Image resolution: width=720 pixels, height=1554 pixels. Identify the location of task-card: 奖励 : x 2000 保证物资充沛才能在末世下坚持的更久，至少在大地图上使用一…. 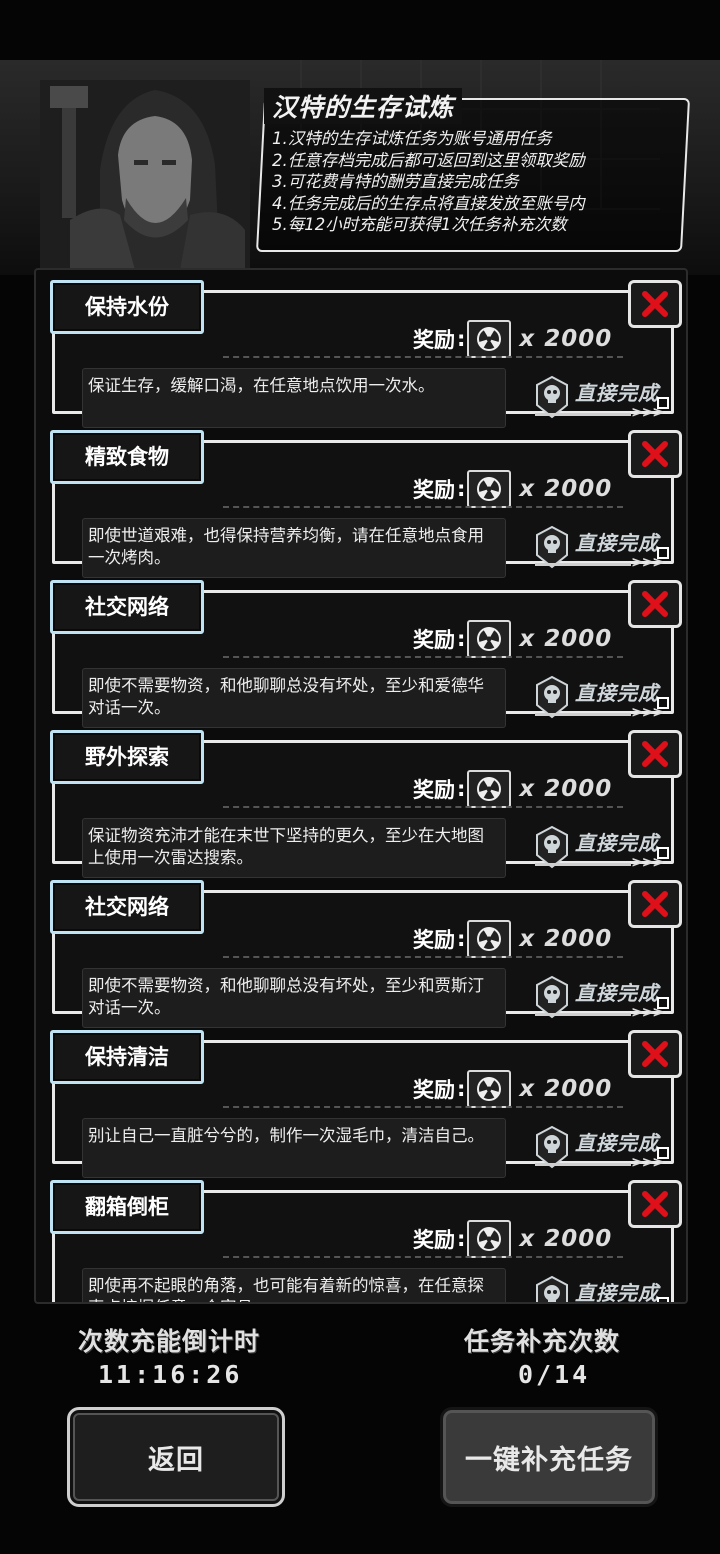
(361, 799).